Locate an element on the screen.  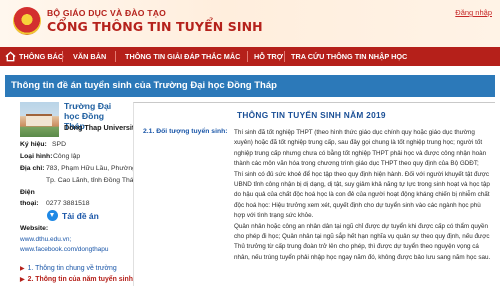
info-code: Ký hiệu: SPD is located at coordinates (43, 144).